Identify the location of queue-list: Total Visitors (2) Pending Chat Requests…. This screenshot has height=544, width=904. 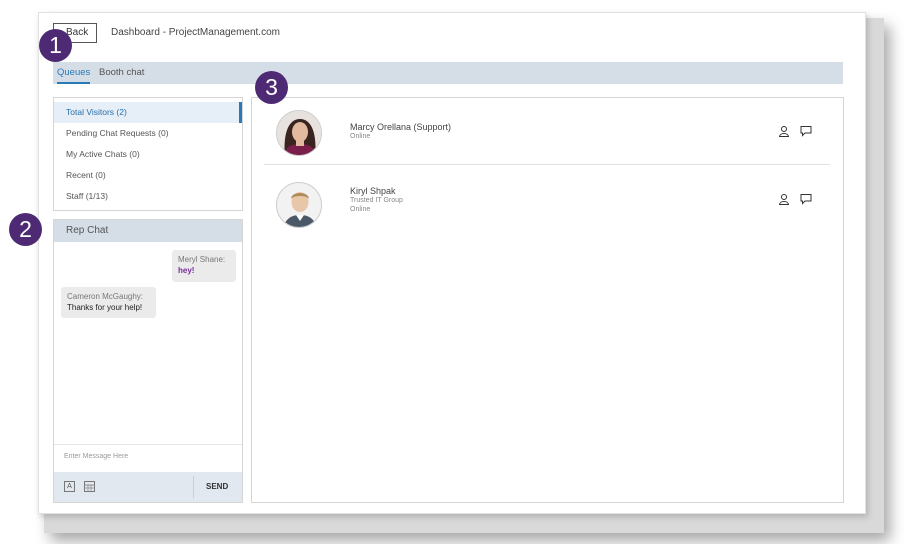
(148, 154).